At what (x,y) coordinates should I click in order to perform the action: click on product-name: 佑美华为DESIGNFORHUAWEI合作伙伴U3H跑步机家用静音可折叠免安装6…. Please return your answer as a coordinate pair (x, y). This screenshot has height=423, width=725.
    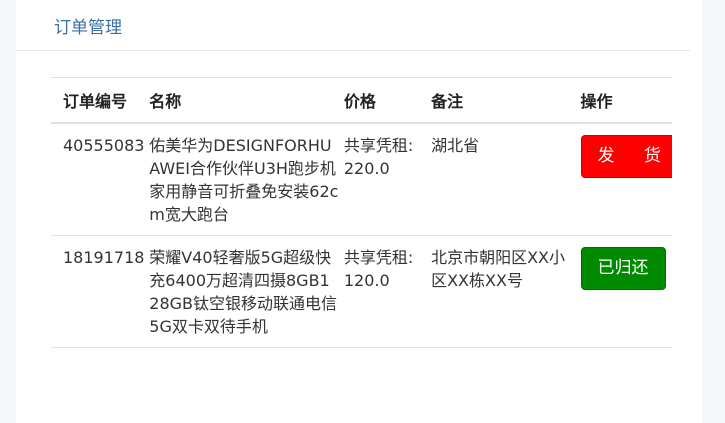
    Looking at the image, I should click on (244, 179).